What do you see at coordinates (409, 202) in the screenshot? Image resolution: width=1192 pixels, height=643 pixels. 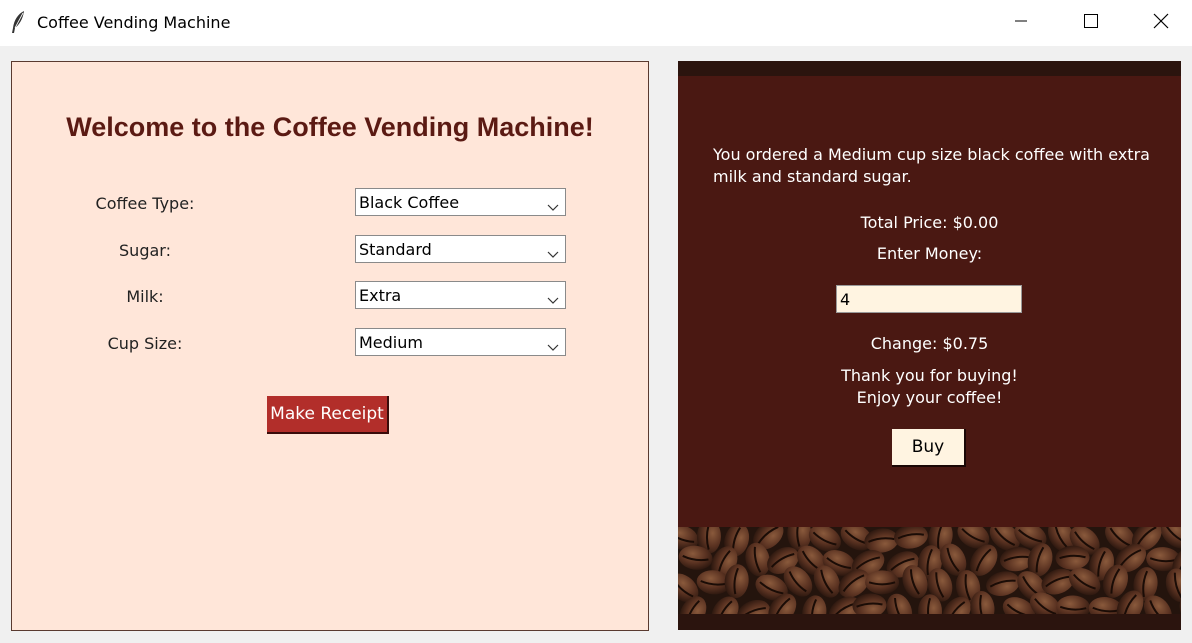 I see `coffee-type-value: Black Coffee` at bounding box center [409, 202].